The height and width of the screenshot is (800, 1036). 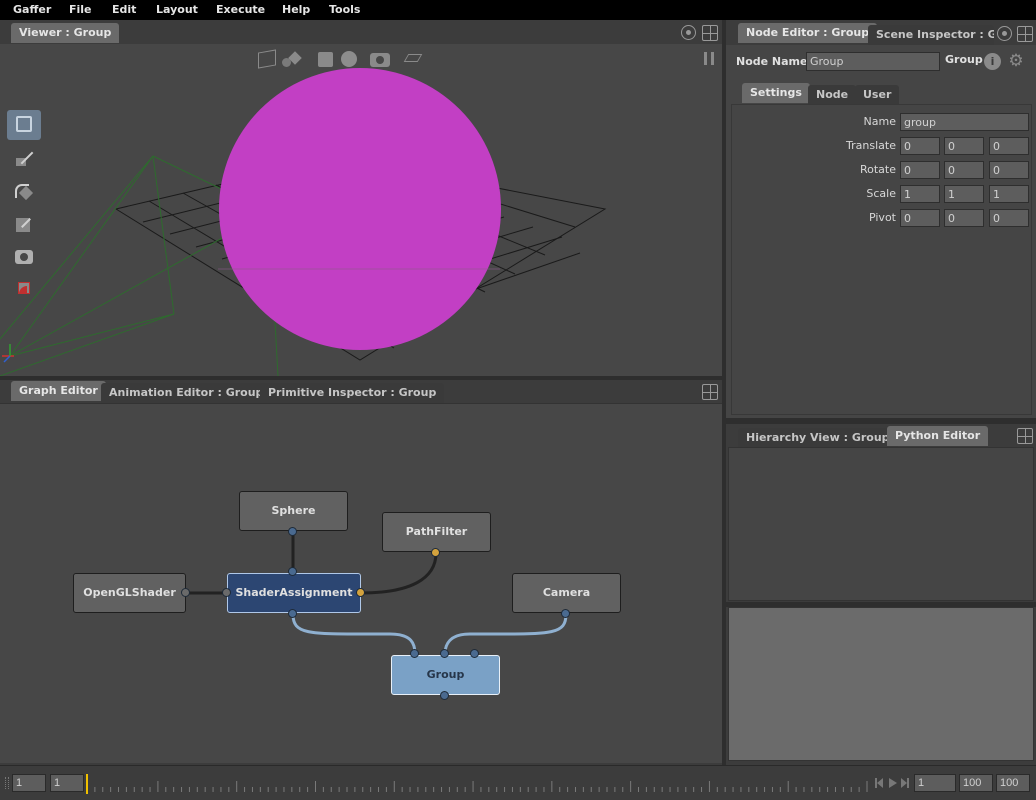 What do you see at coordinates (29, 783) in the screenshot?
I see `start-frame-input` at bounding box center [29, 783].